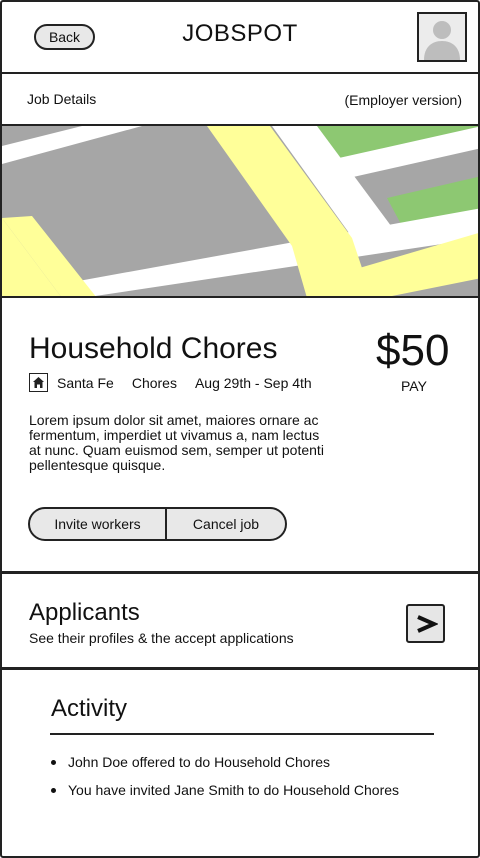  Describe the element at coordinates (85, 382) in the screenshot. I see `job-location: Santa Fe` at that location.